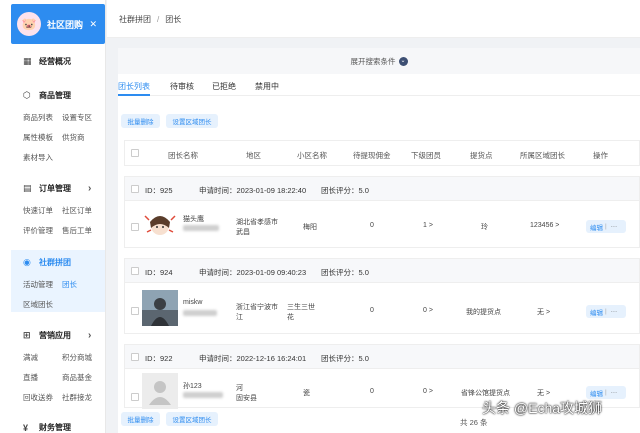 This screenshot has height=433, width=640. Describe the element at coordinates (27, 335) in the screenshot. I see `grid-icon: ⊞` at that location.